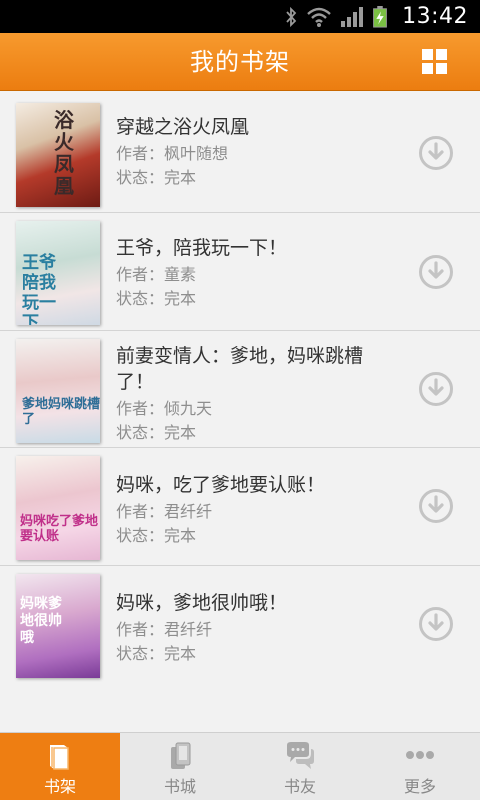 The image size is (480, 800). I want to click on book-info: 穿越之浴火凤凰 作者：枫叶随想 状态：完本, so click(258, 152).